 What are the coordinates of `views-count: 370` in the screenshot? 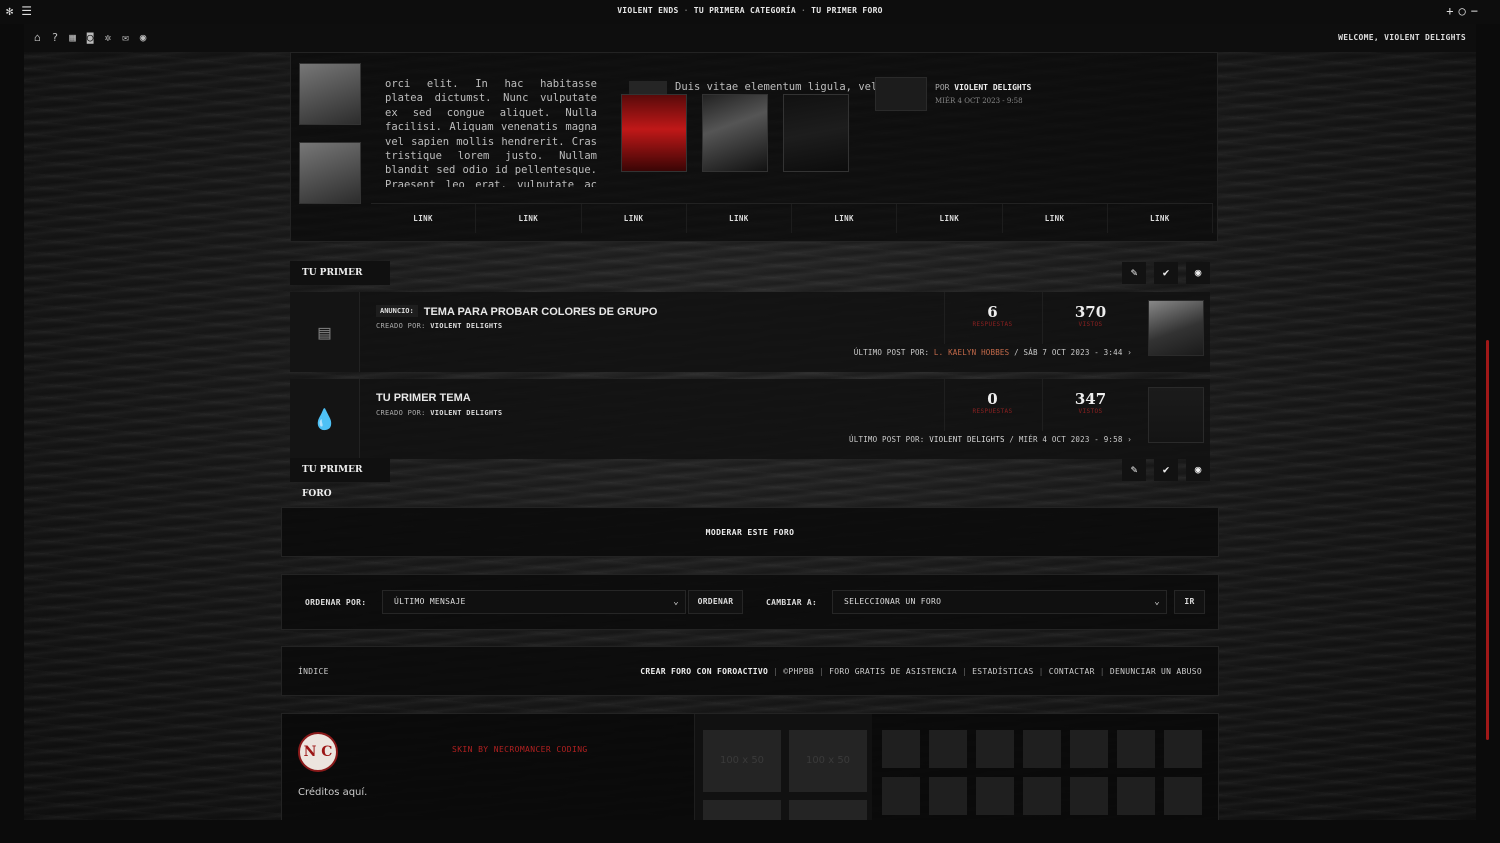 It's located at (1090, 312).